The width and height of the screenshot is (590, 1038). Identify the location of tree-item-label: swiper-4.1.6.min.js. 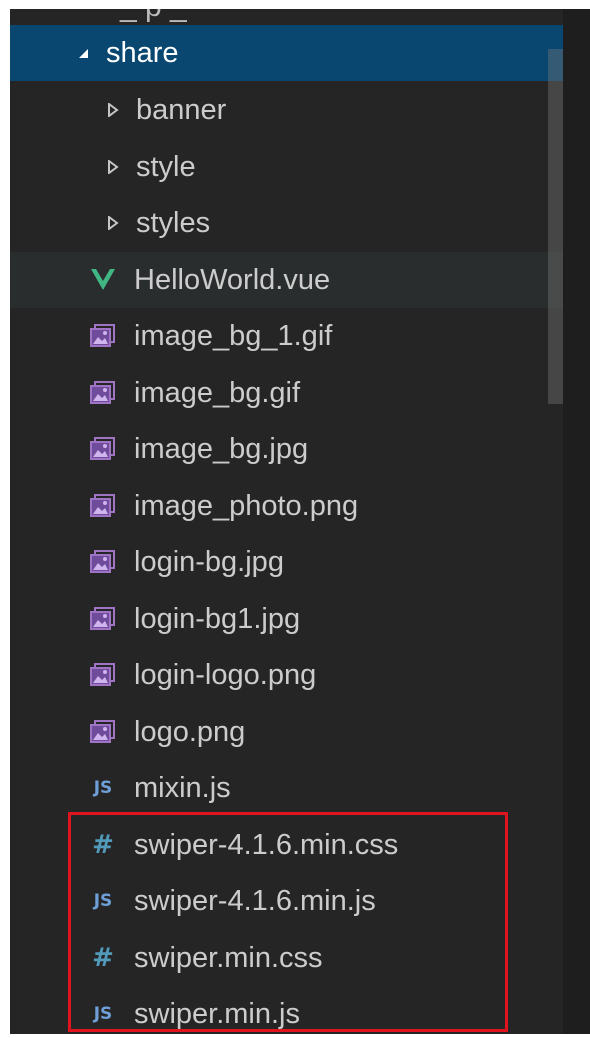
(255, 901).